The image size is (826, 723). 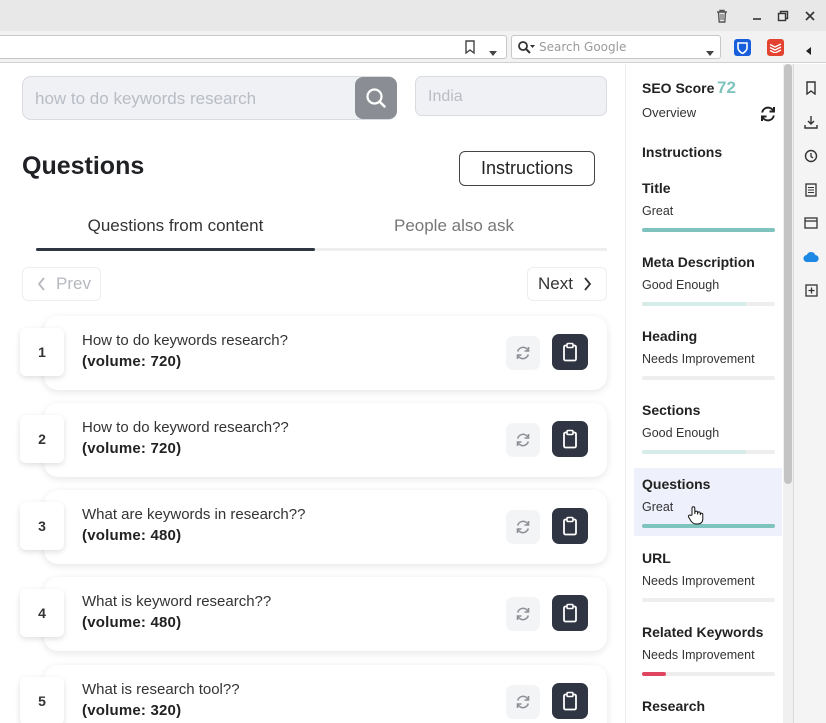 I want to click on bitwarden-icon, so click(x=742, y=47).